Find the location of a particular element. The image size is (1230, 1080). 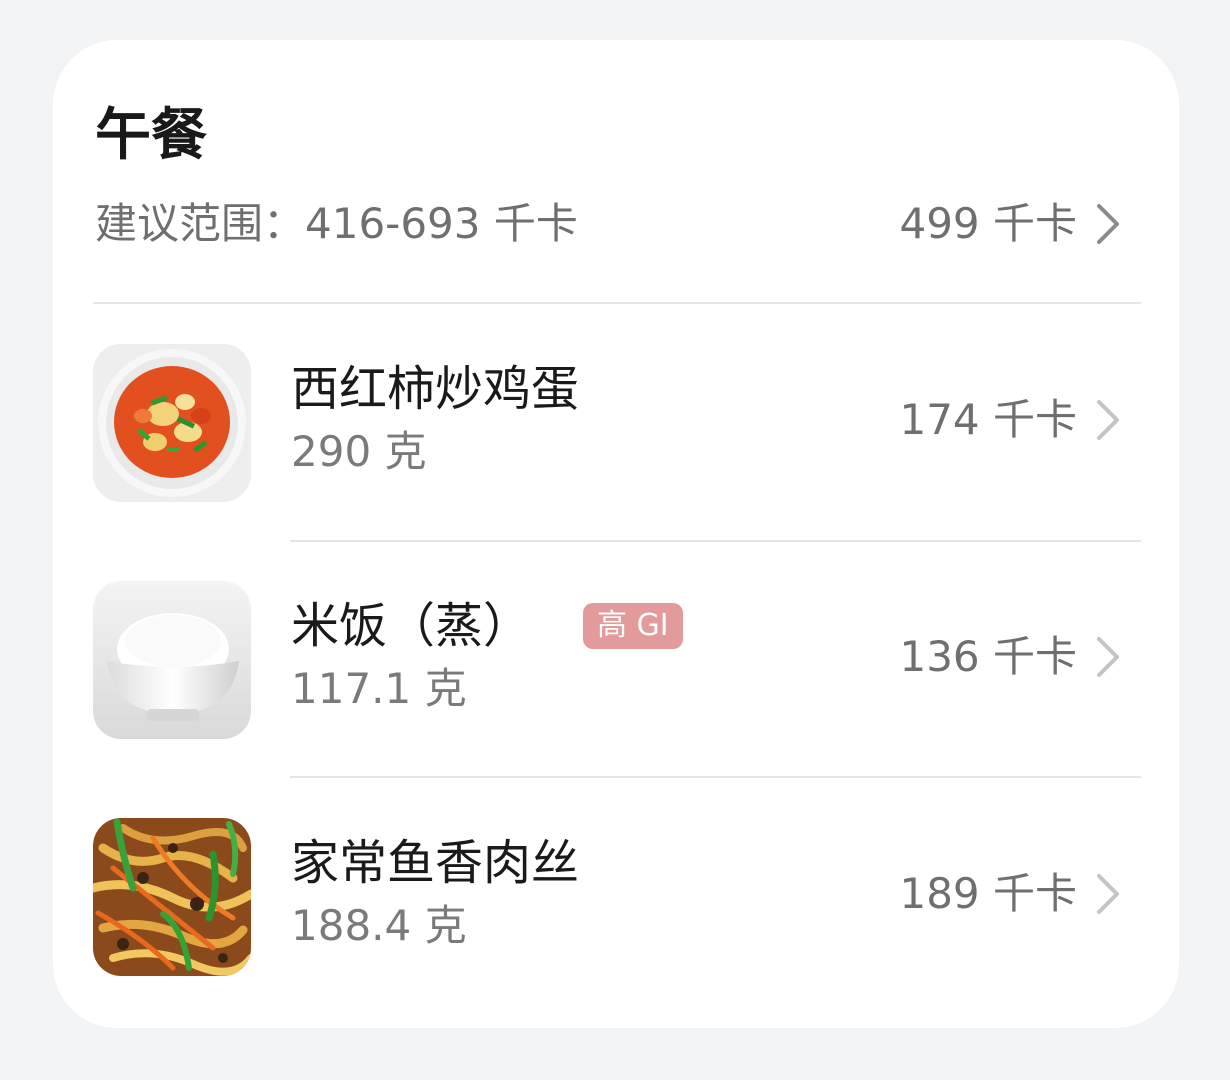

food-weight: 290 克 is located at coordinates (359, 451).